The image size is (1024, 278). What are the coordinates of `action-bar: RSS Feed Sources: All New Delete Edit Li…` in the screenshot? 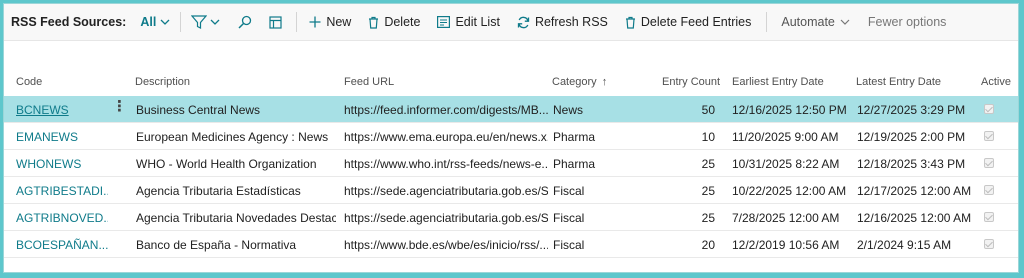 It's located at (511, 22).